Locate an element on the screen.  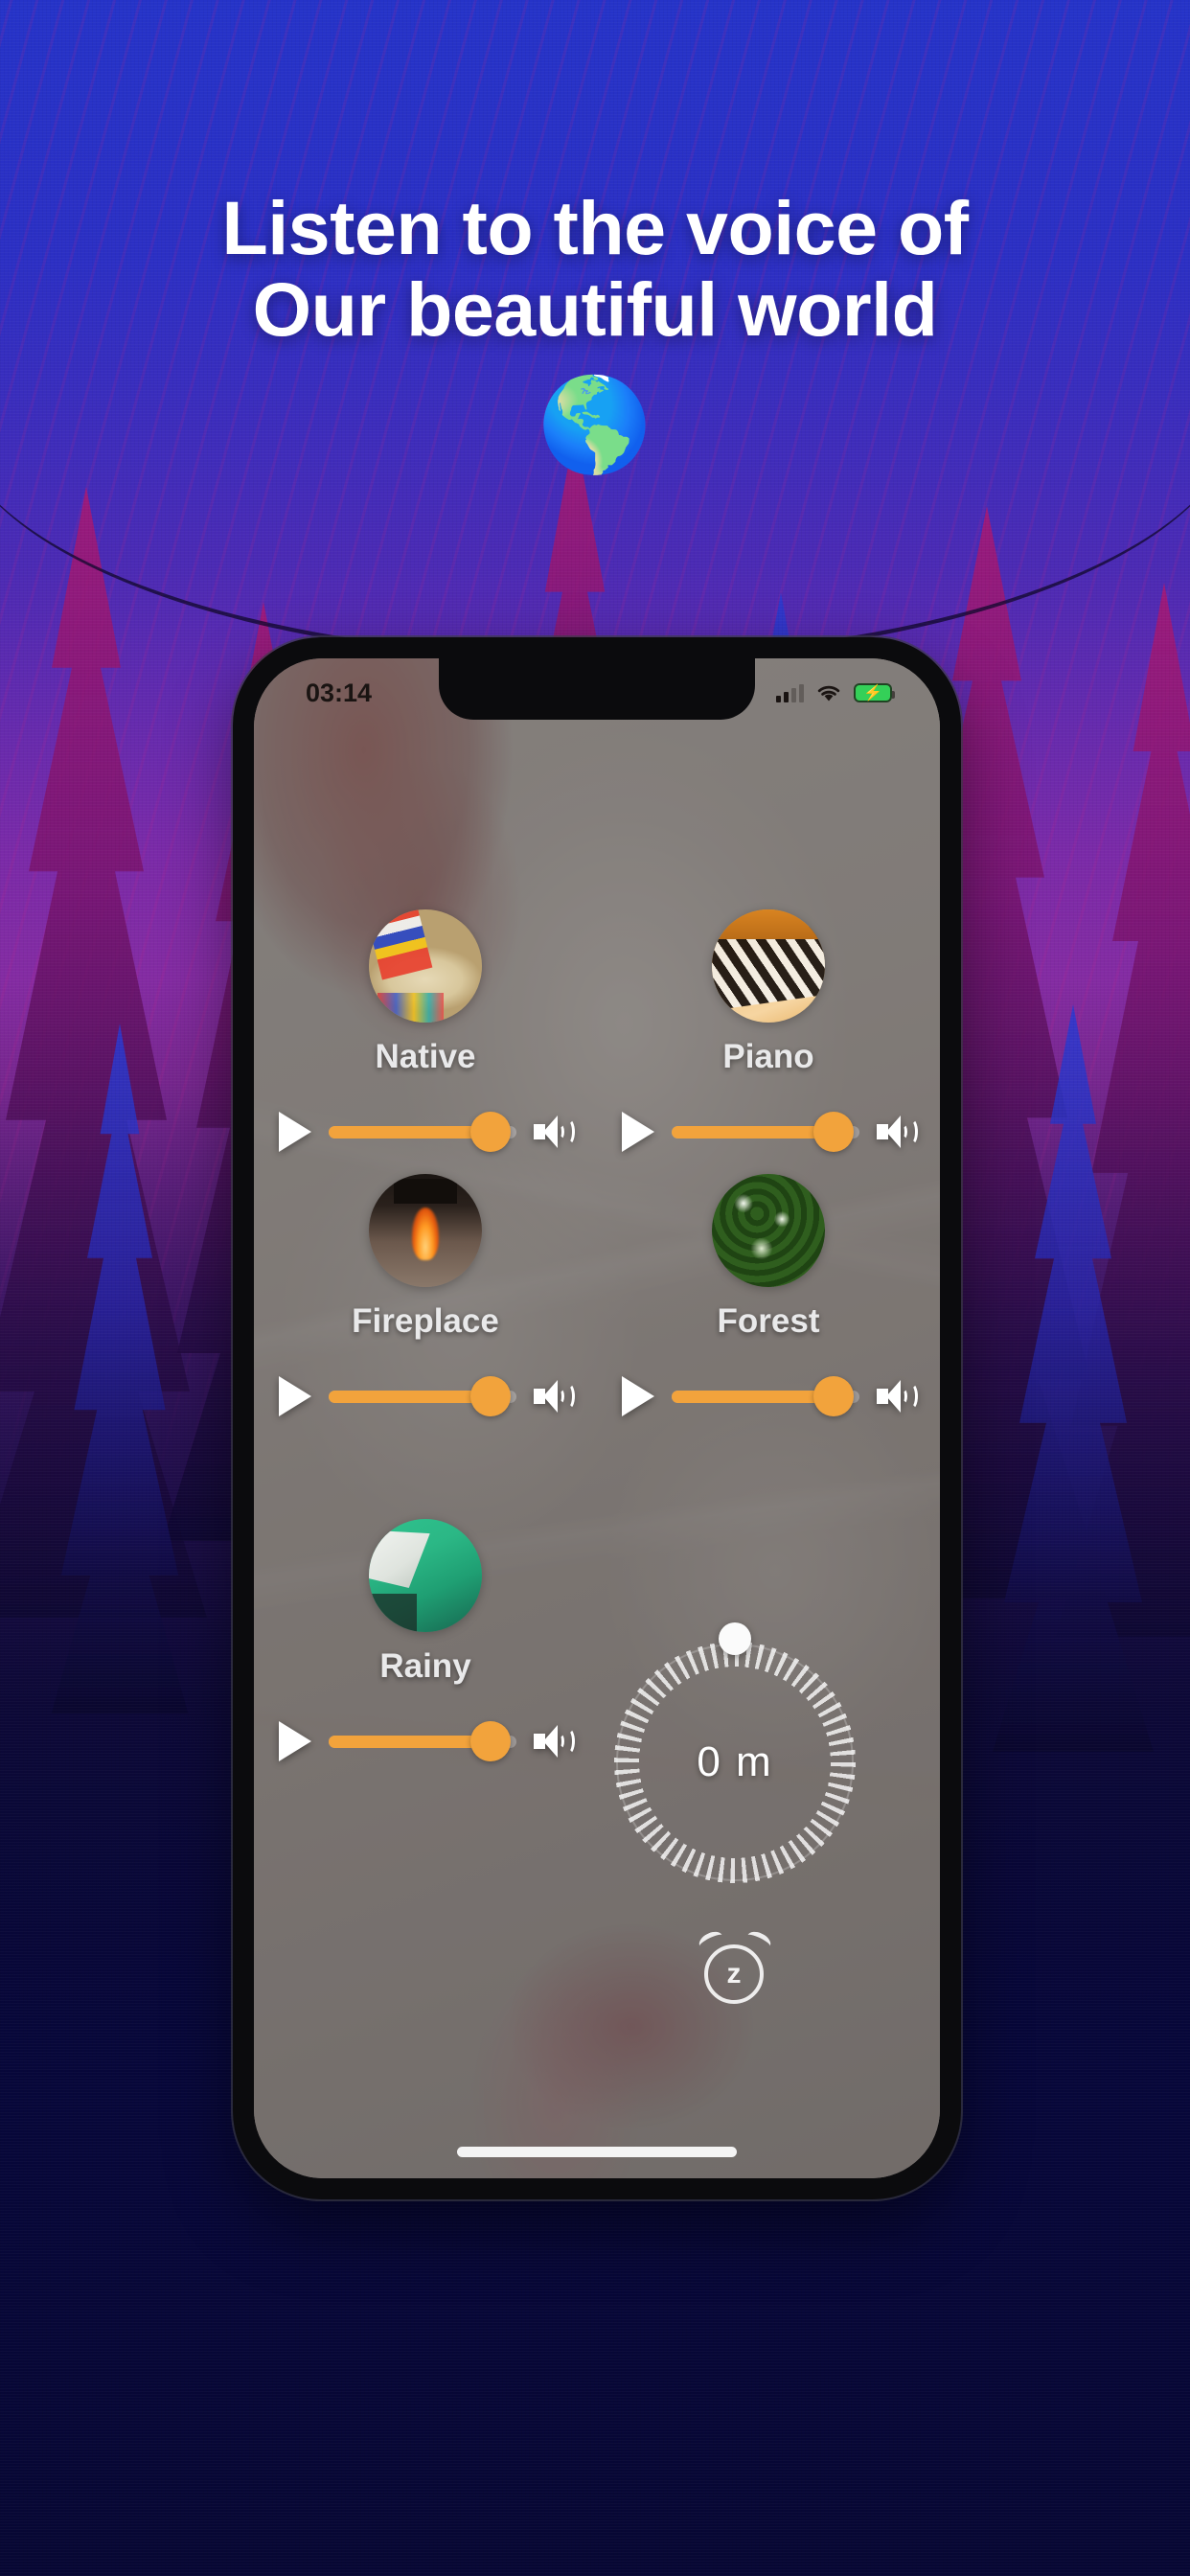
sound-label: Rainy is located at coordinates (425, 1666).